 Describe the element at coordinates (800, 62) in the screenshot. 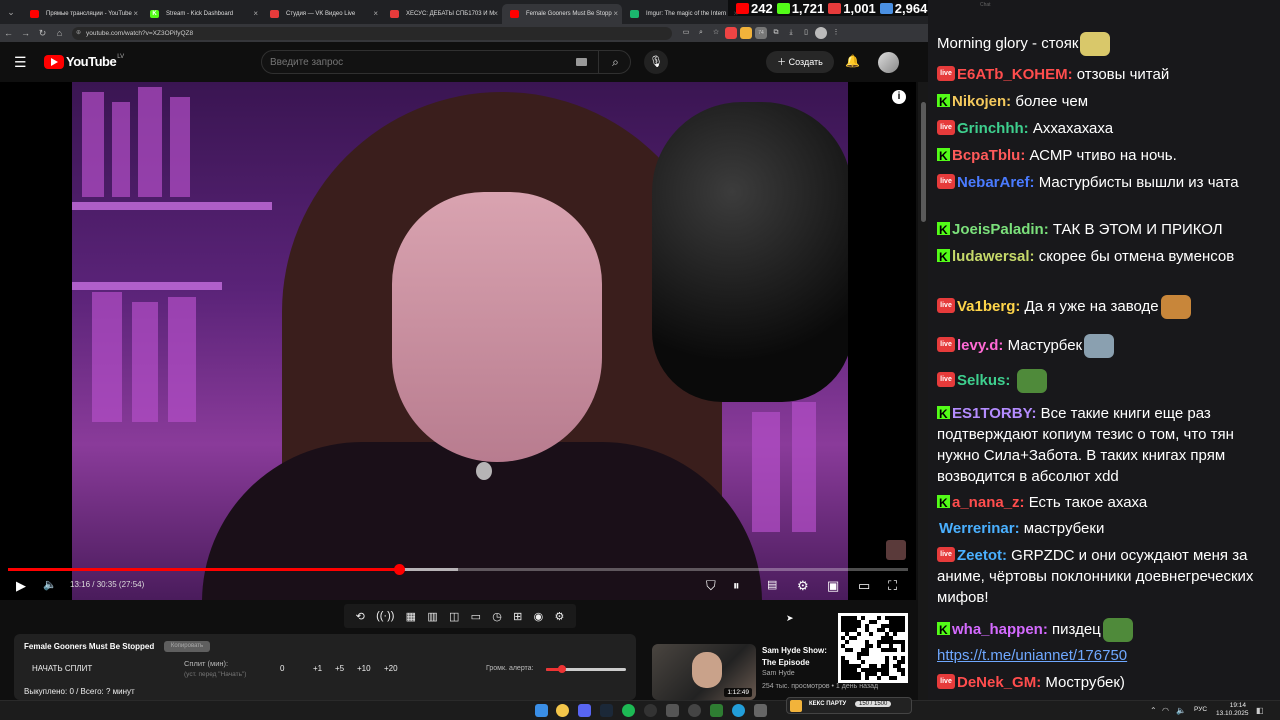

I see `create-button: ＋ Создать` at that location.